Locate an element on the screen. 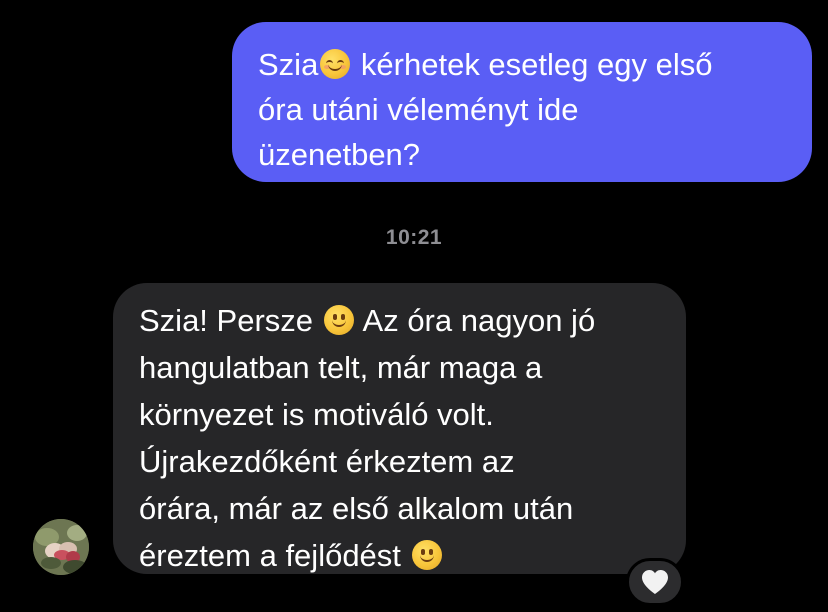 This screenshot has width=828, height=612. message-line: hangulatban telt, már maga a is located at coordinates (341, 367).